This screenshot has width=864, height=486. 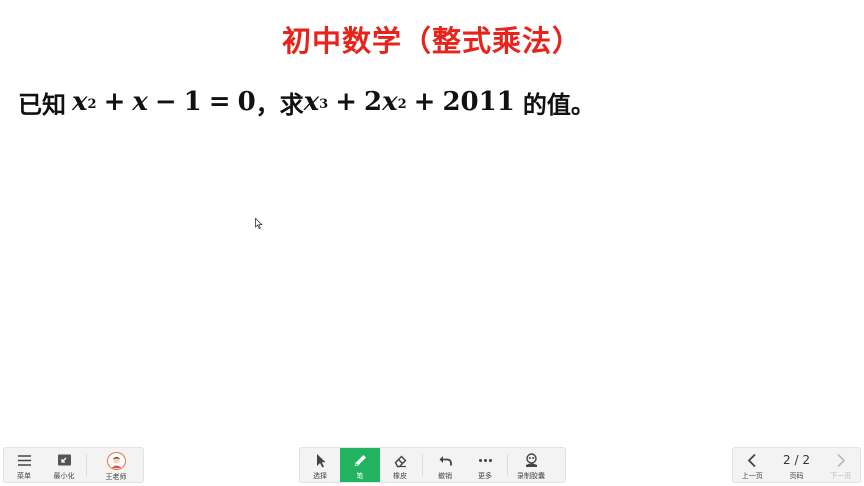 What do you see at coordinates (279, 104) in the screenshot?
I see `ask-text: ，求` at bounding box center [279, 104].